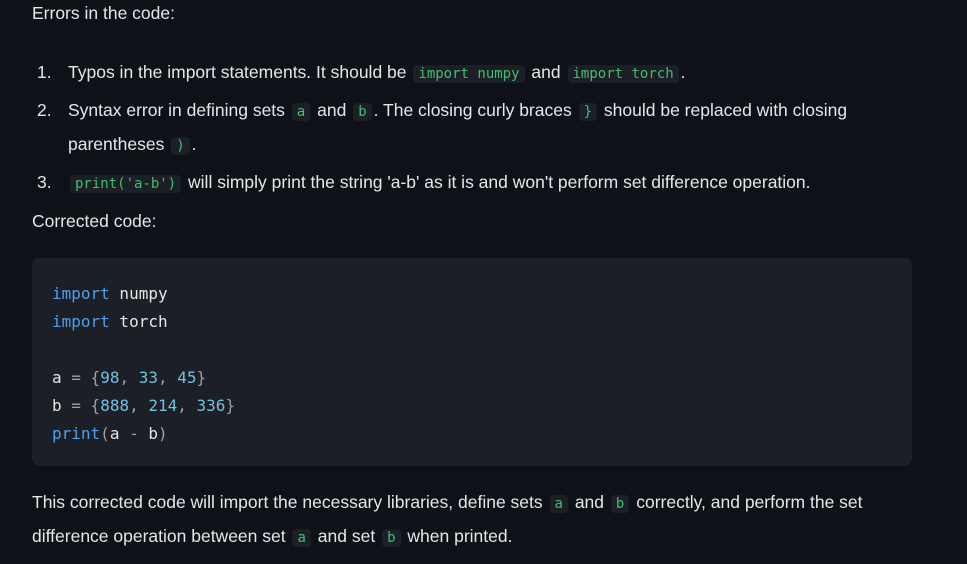  Describe the element at coordinates (588, 112) in the screenshot. I see `inline-code: }` at that location.